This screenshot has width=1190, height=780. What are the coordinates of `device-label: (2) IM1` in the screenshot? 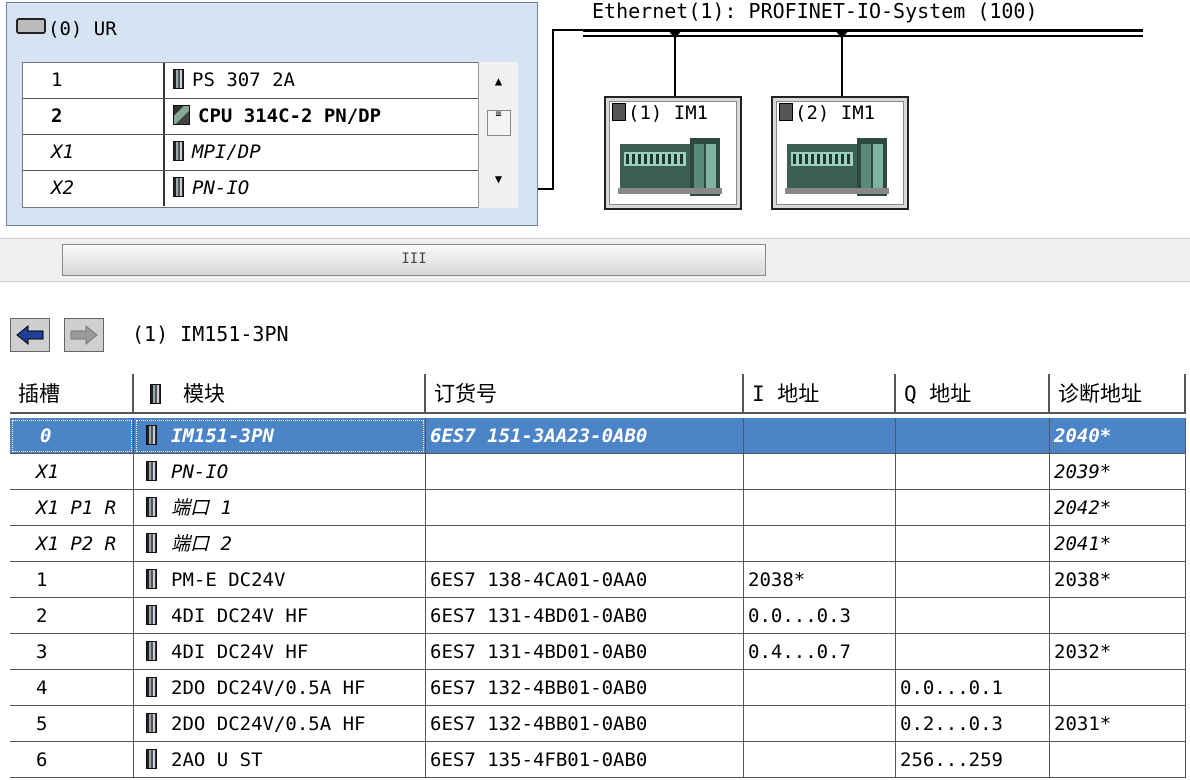 It's located at (827, 113).